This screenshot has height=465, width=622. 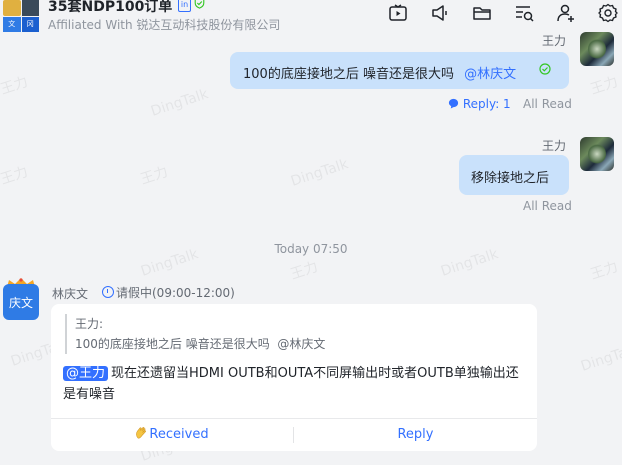 I want to click on chat-title: 35套NDP100订单, so click(x=110, y=8).